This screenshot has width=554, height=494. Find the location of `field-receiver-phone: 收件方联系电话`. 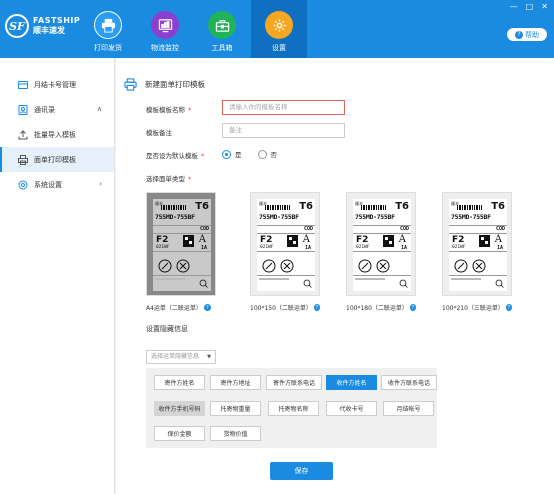

field-receiver-phone: 收件方联系电话 is located at coordinates (409, 382).